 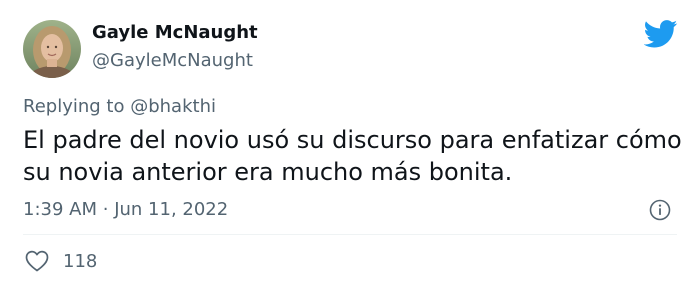 I want to click on twitter-bird-icon, so click(x=660, y=34).